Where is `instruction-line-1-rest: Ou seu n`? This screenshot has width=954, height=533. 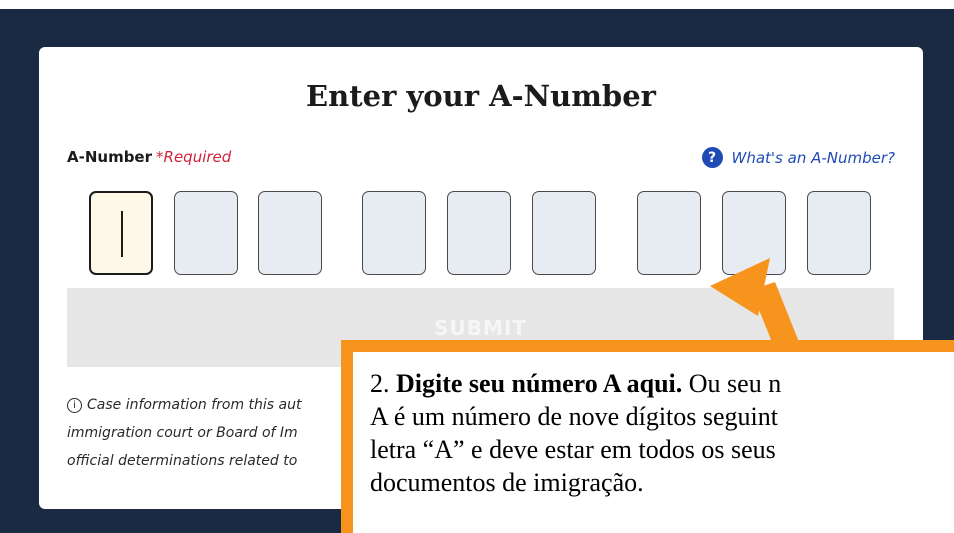
instruction-line-1-rest: Ou seu n is located at coordinates (732, 383).